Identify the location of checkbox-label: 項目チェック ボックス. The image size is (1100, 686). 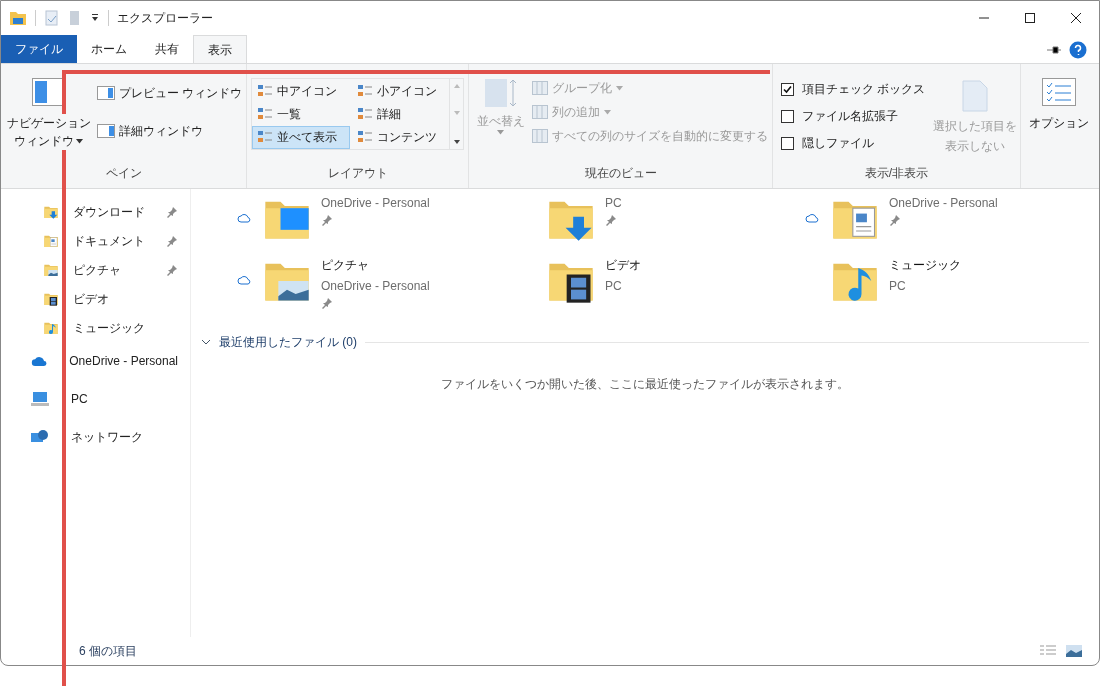
(864, 89).